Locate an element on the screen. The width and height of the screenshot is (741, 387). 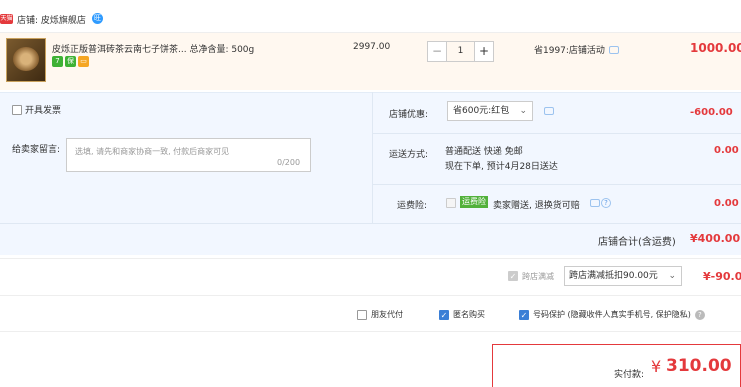
order-item-row is located at coordinates (370, 61).